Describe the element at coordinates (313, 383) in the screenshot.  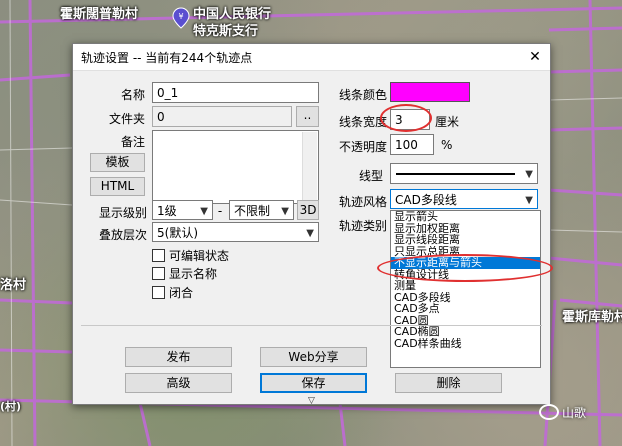
I see `save-button: 保存` at that location.